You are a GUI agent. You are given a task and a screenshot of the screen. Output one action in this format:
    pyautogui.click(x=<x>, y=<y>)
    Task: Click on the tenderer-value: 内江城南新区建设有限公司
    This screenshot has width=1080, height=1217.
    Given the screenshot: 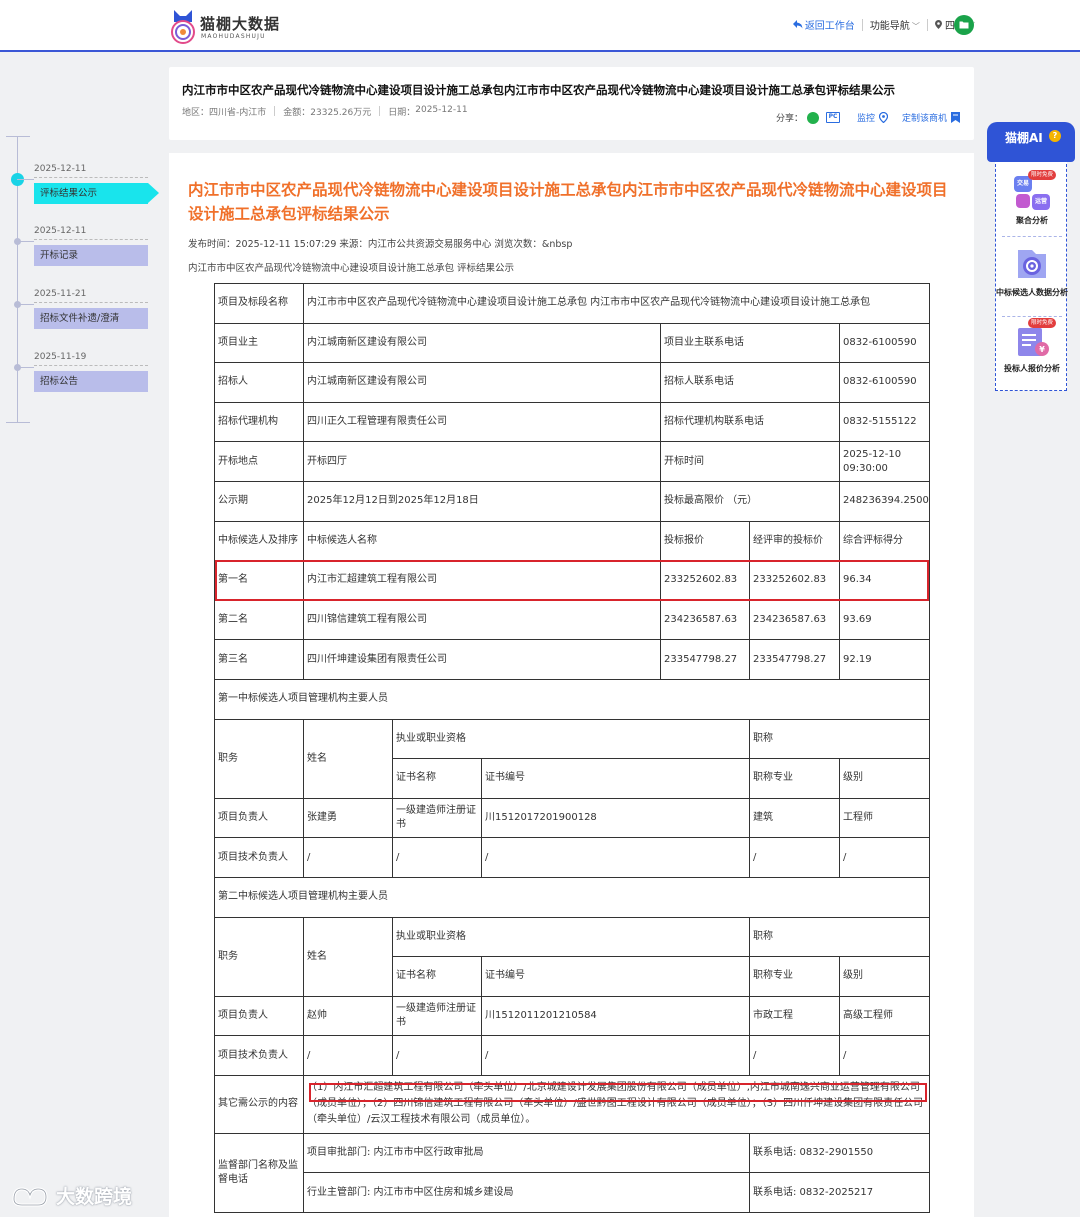 What is the action you would take?
    pyautogui.click(x=482, y=382)
    